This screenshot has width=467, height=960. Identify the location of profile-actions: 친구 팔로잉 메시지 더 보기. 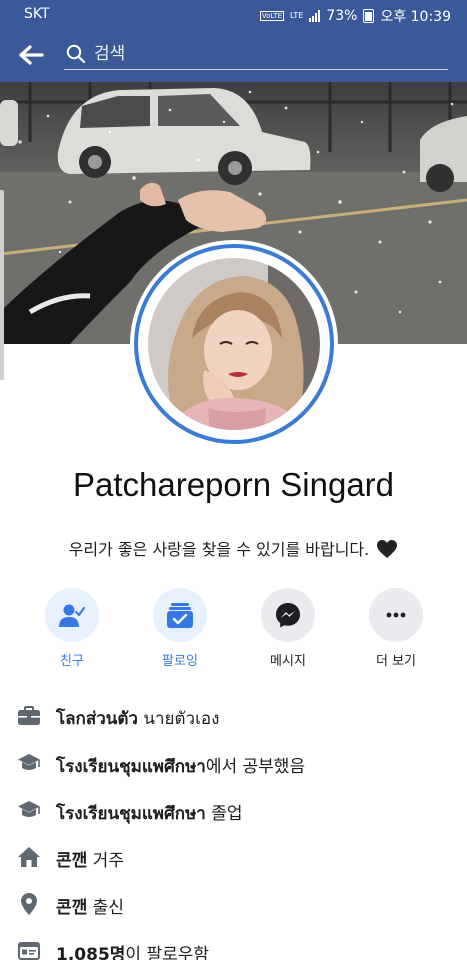
(234, 633).